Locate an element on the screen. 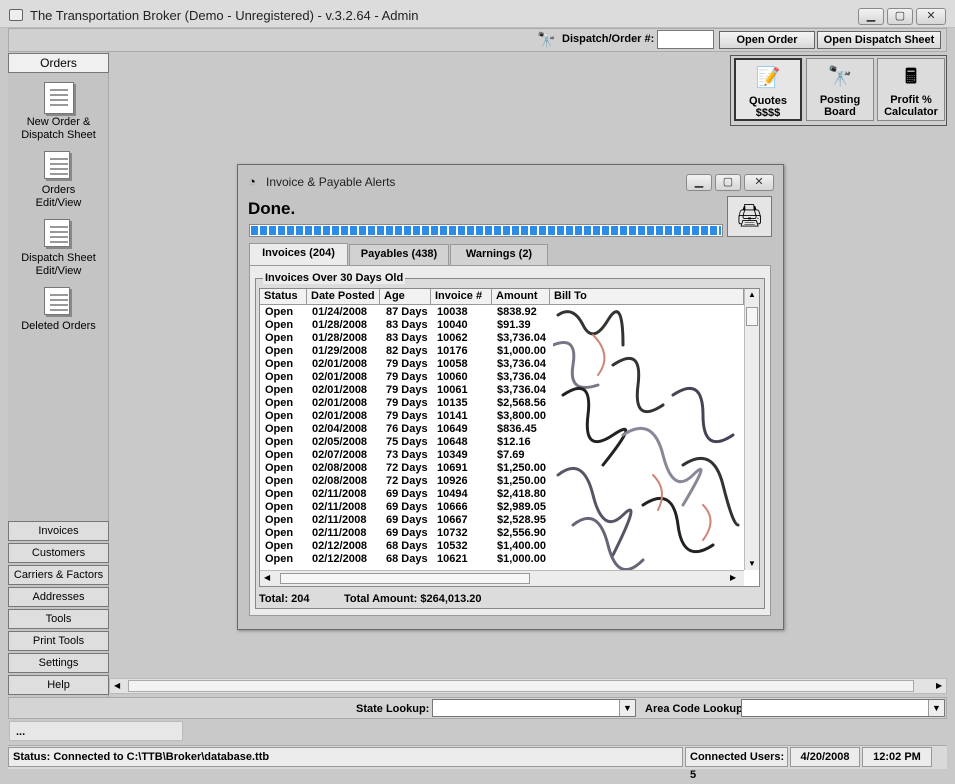 Image resolution: width=955 pixels, height=784 pixels. column-header-date-posted: Date Posted is located at coordinates (343, 297).